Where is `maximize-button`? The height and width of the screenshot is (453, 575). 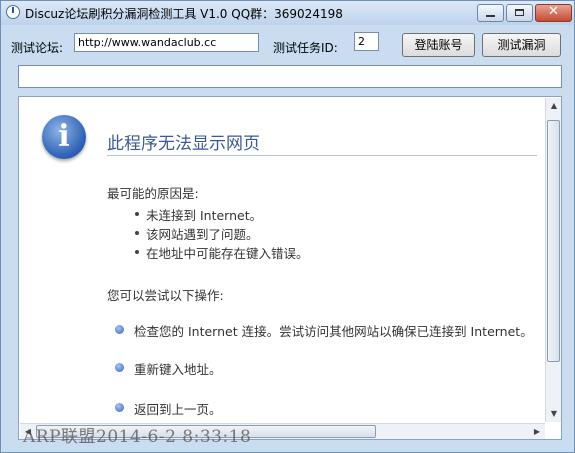
maximize-button is located at coordinates (519, 13).